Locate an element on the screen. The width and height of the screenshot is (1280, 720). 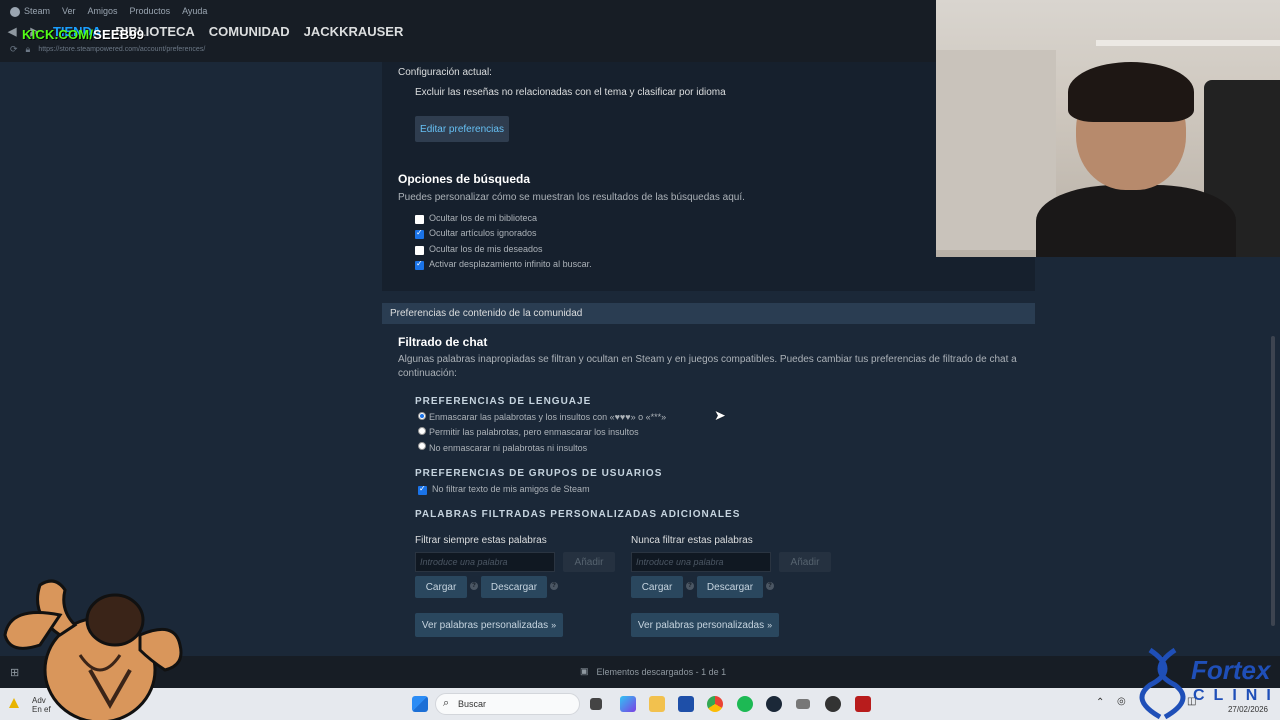
steam-icon is located at coordinates (774, 704).